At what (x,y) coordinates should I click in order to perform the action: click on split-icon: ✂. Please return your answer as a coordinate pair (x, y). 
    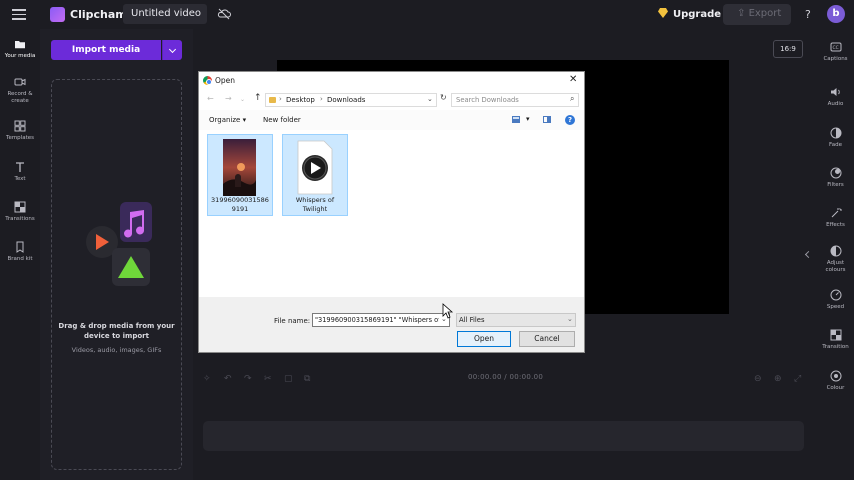
    Looking at the image, I should click on (269, 379).